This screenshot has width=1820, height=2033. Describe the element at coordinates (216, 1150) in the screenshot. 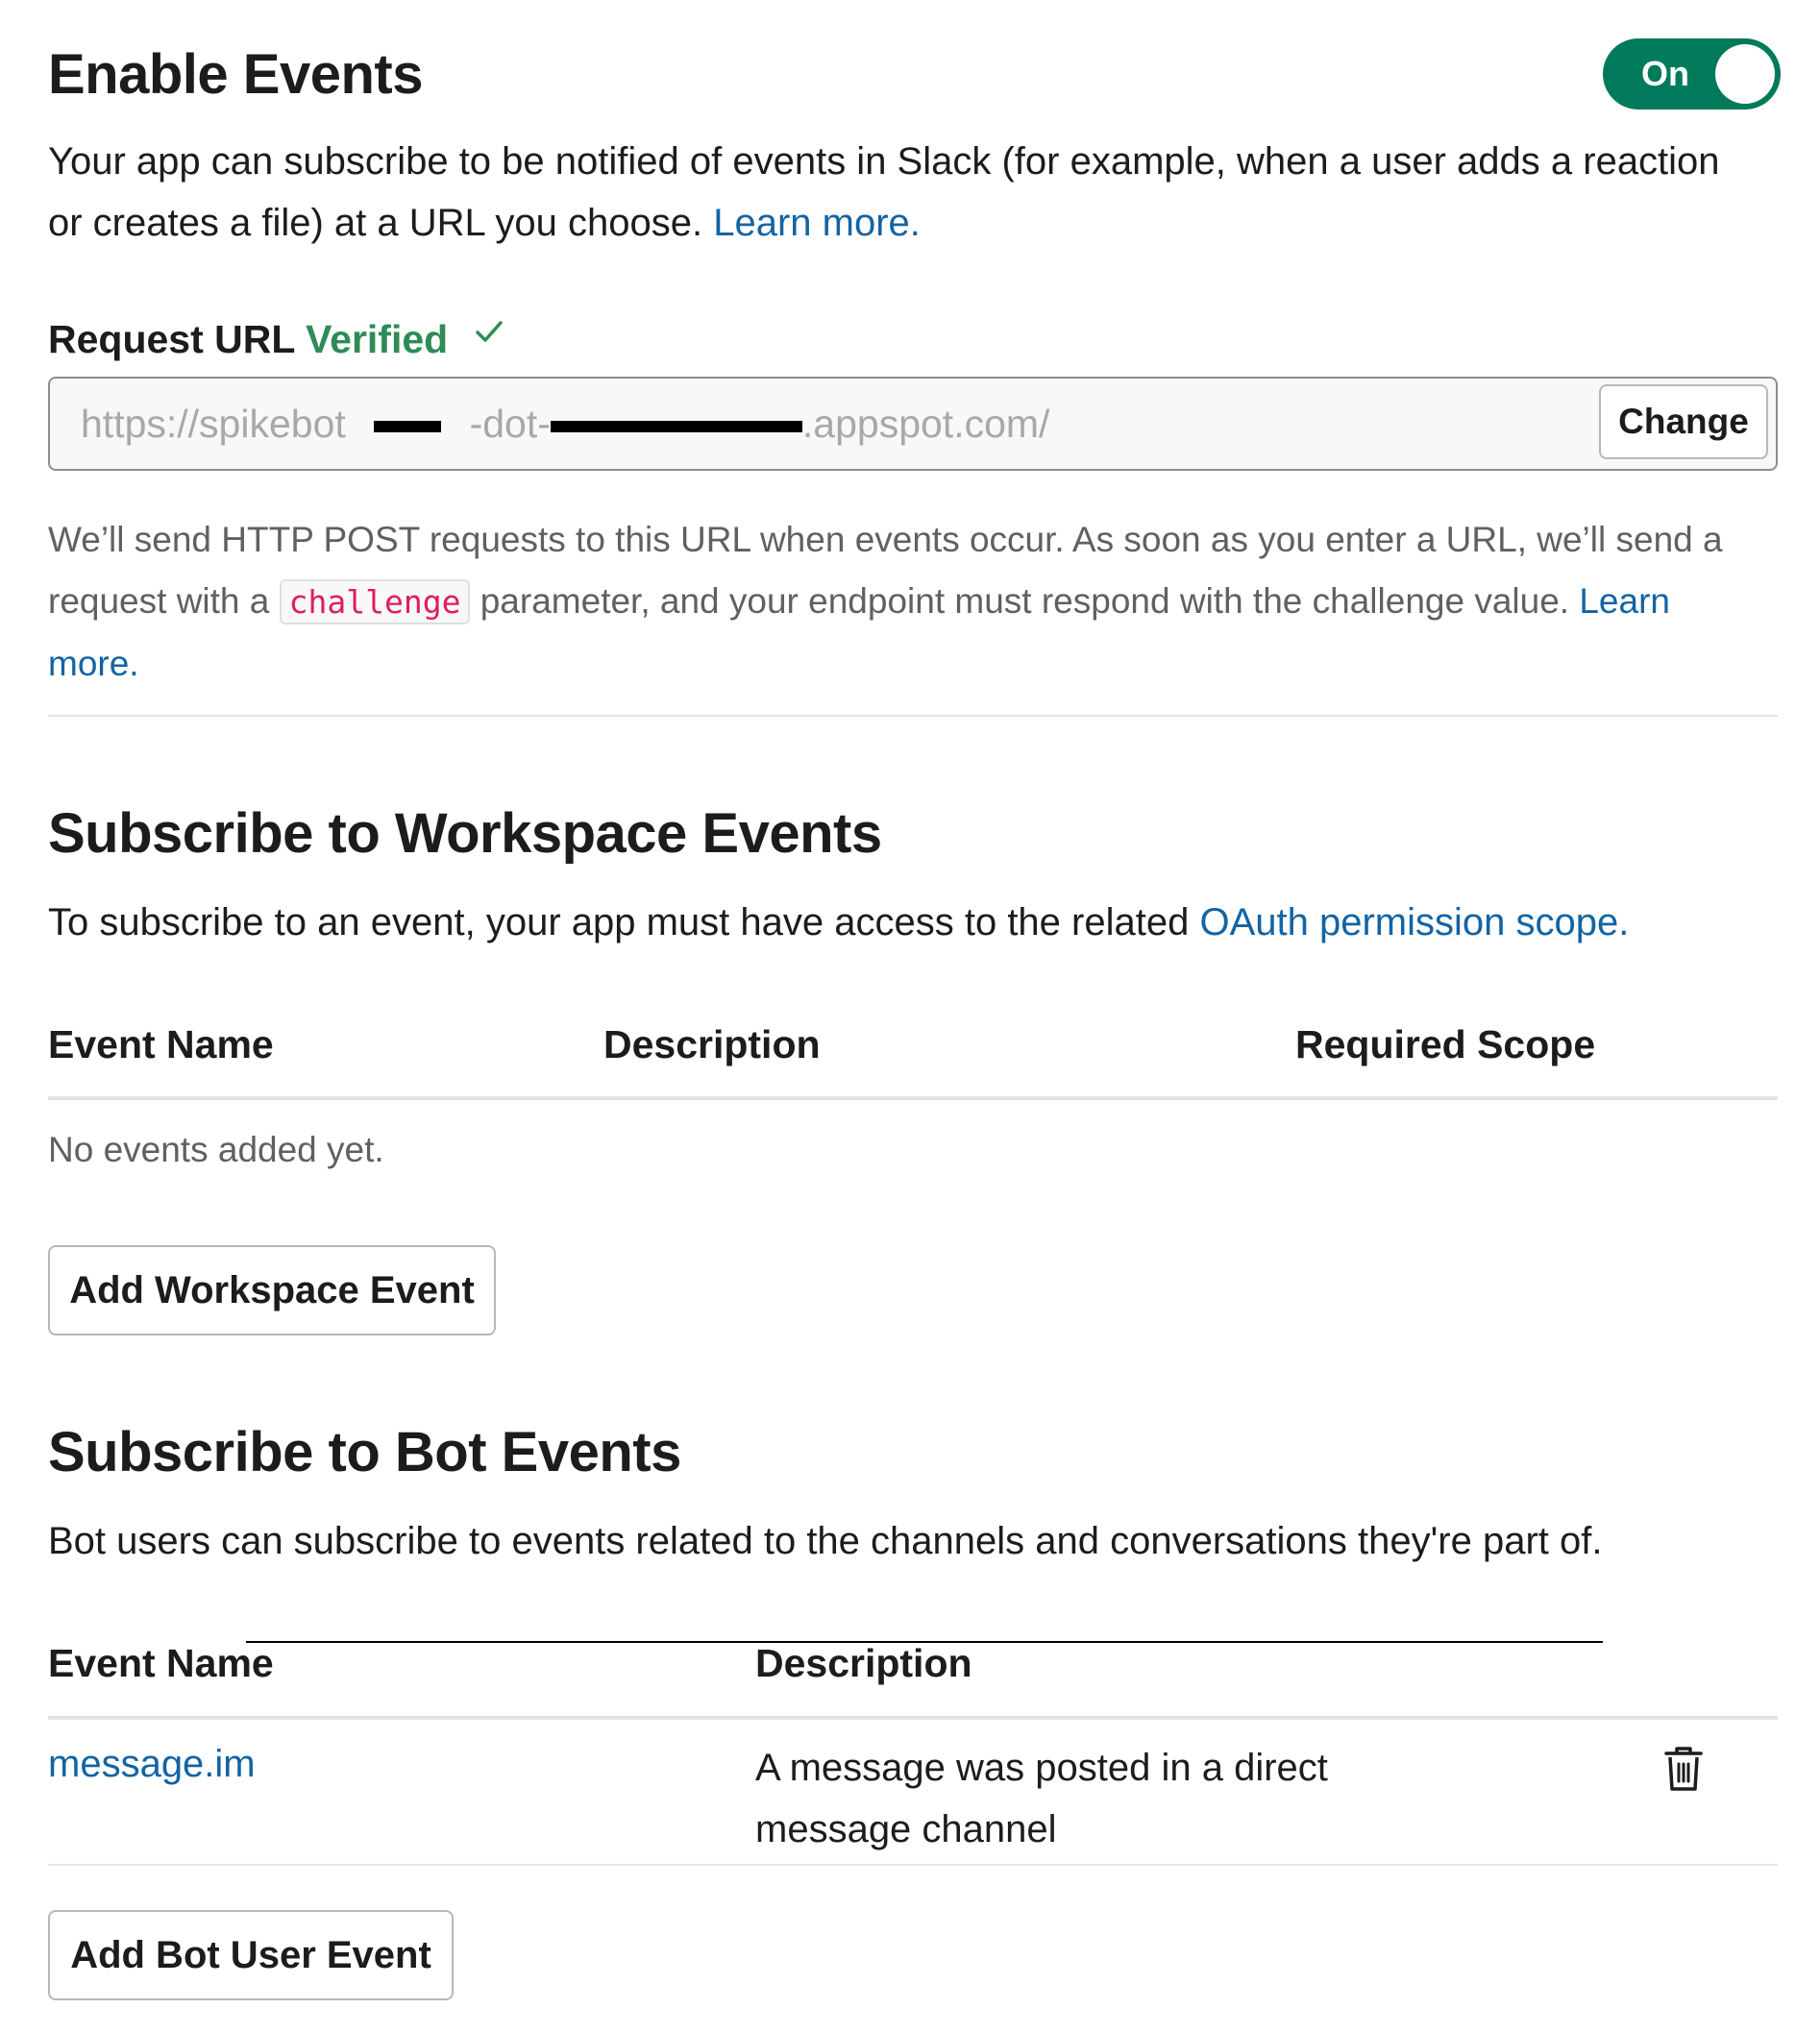

I see `empty-events-text: No events added yet.` at that location.